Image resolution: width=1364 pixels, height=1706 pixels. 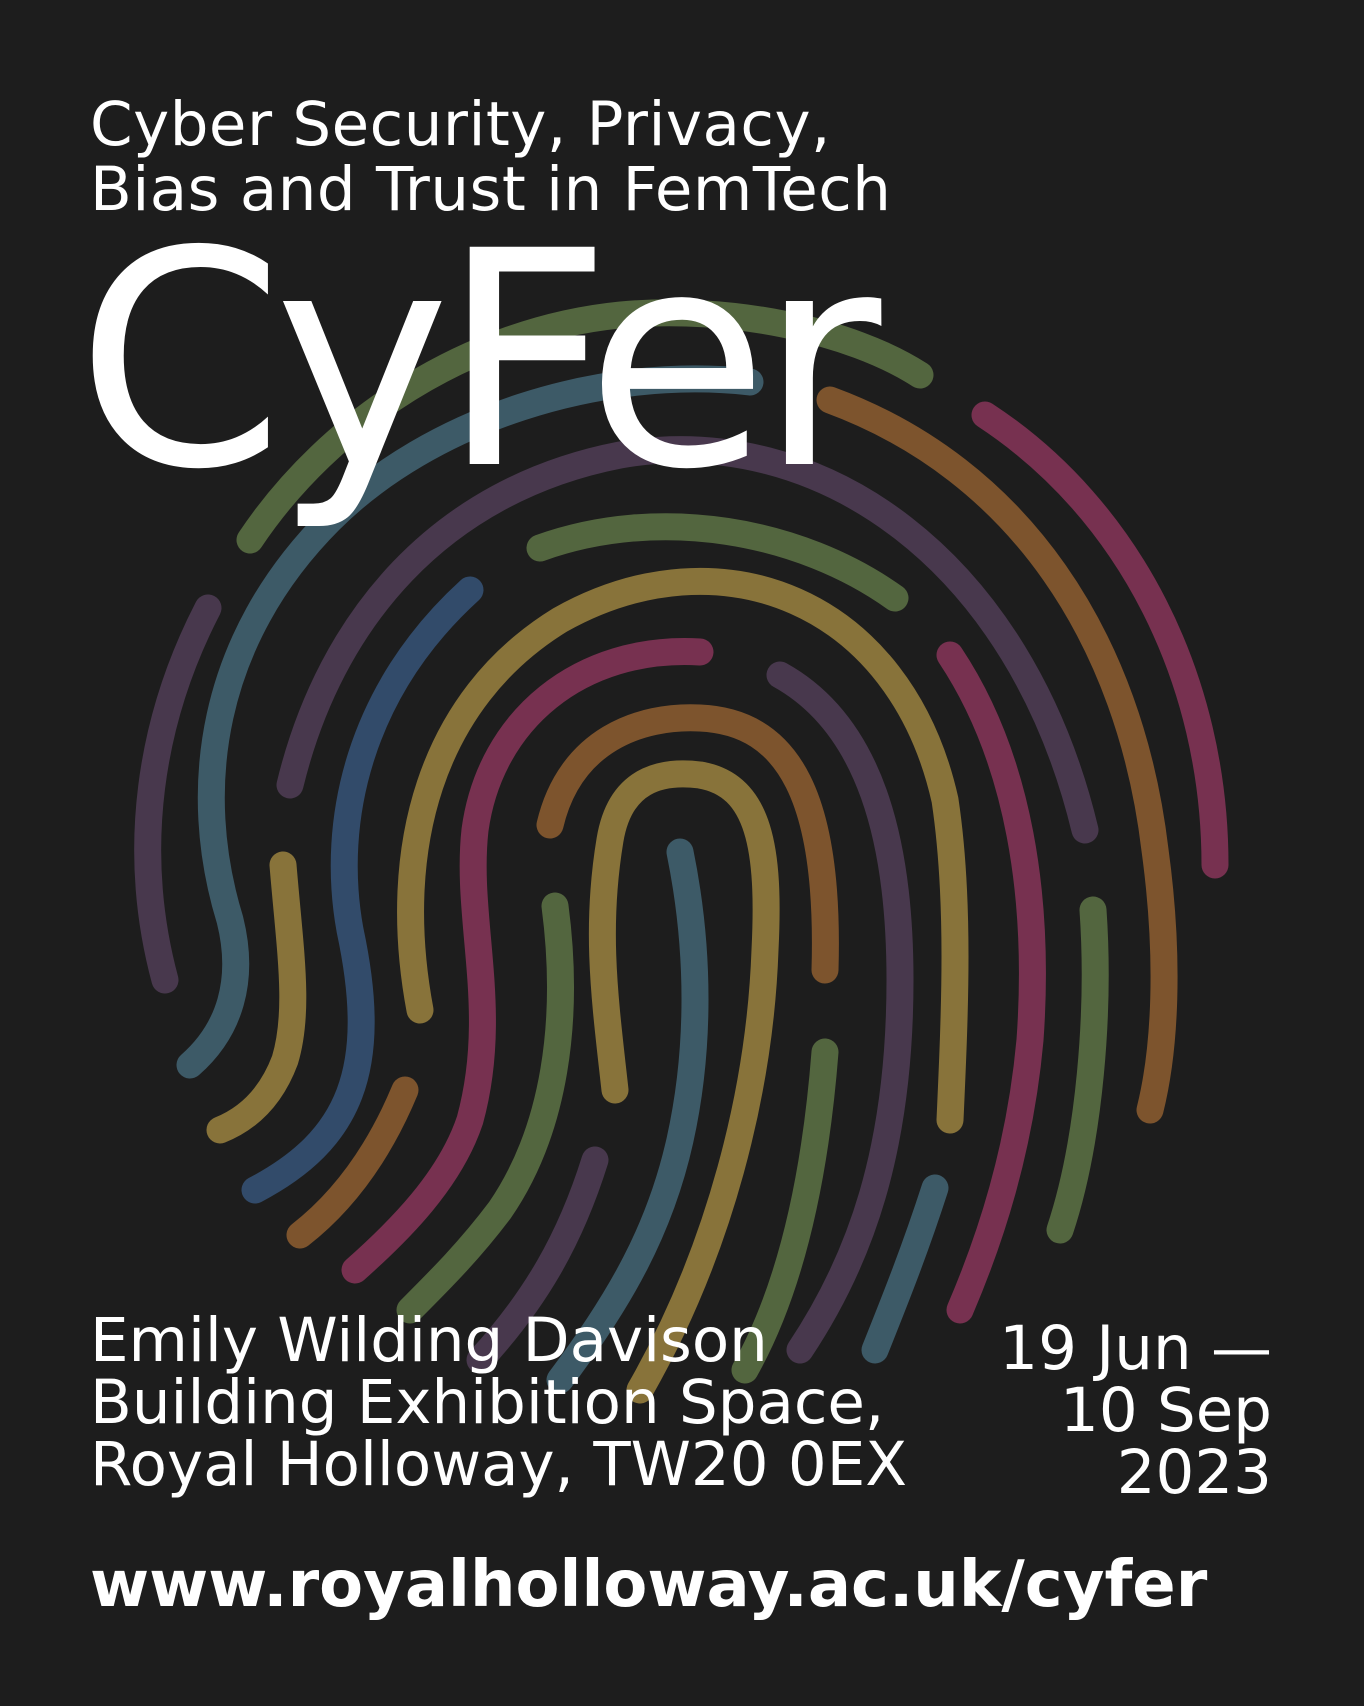 What do you see at coordinates (478, 361) in the screenshot?
I see `page-title: CyFer` at bounding box center [478, 361].